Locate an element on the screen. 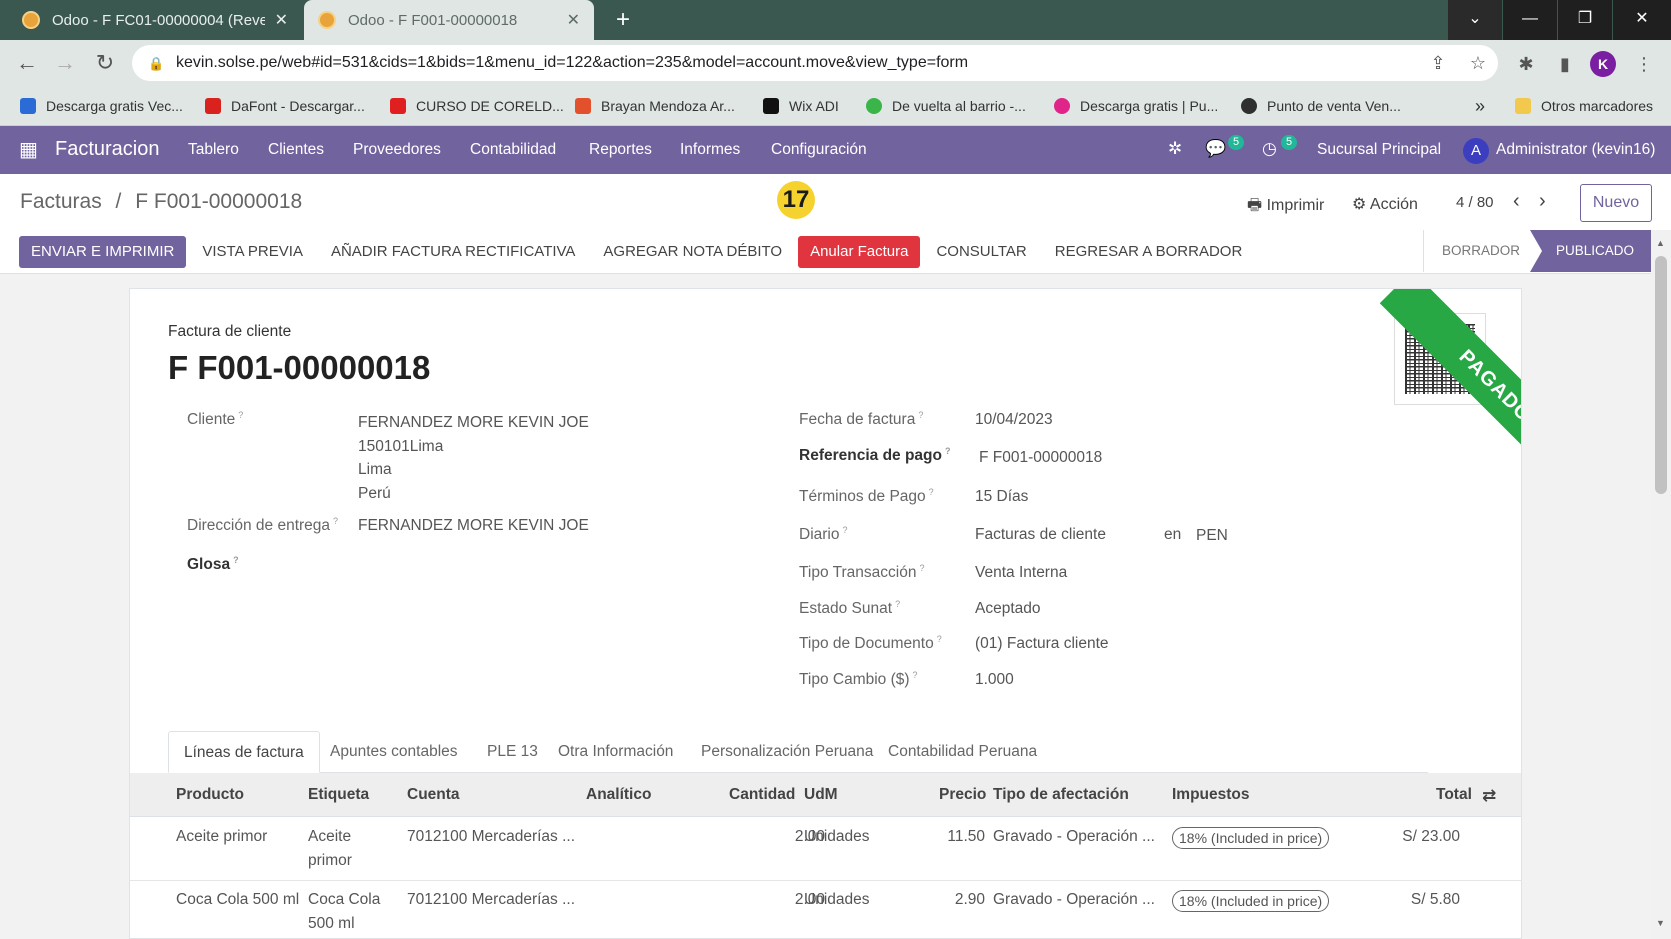  col-affectation: Tipo de afectación is located at coordinates (1061, 795).